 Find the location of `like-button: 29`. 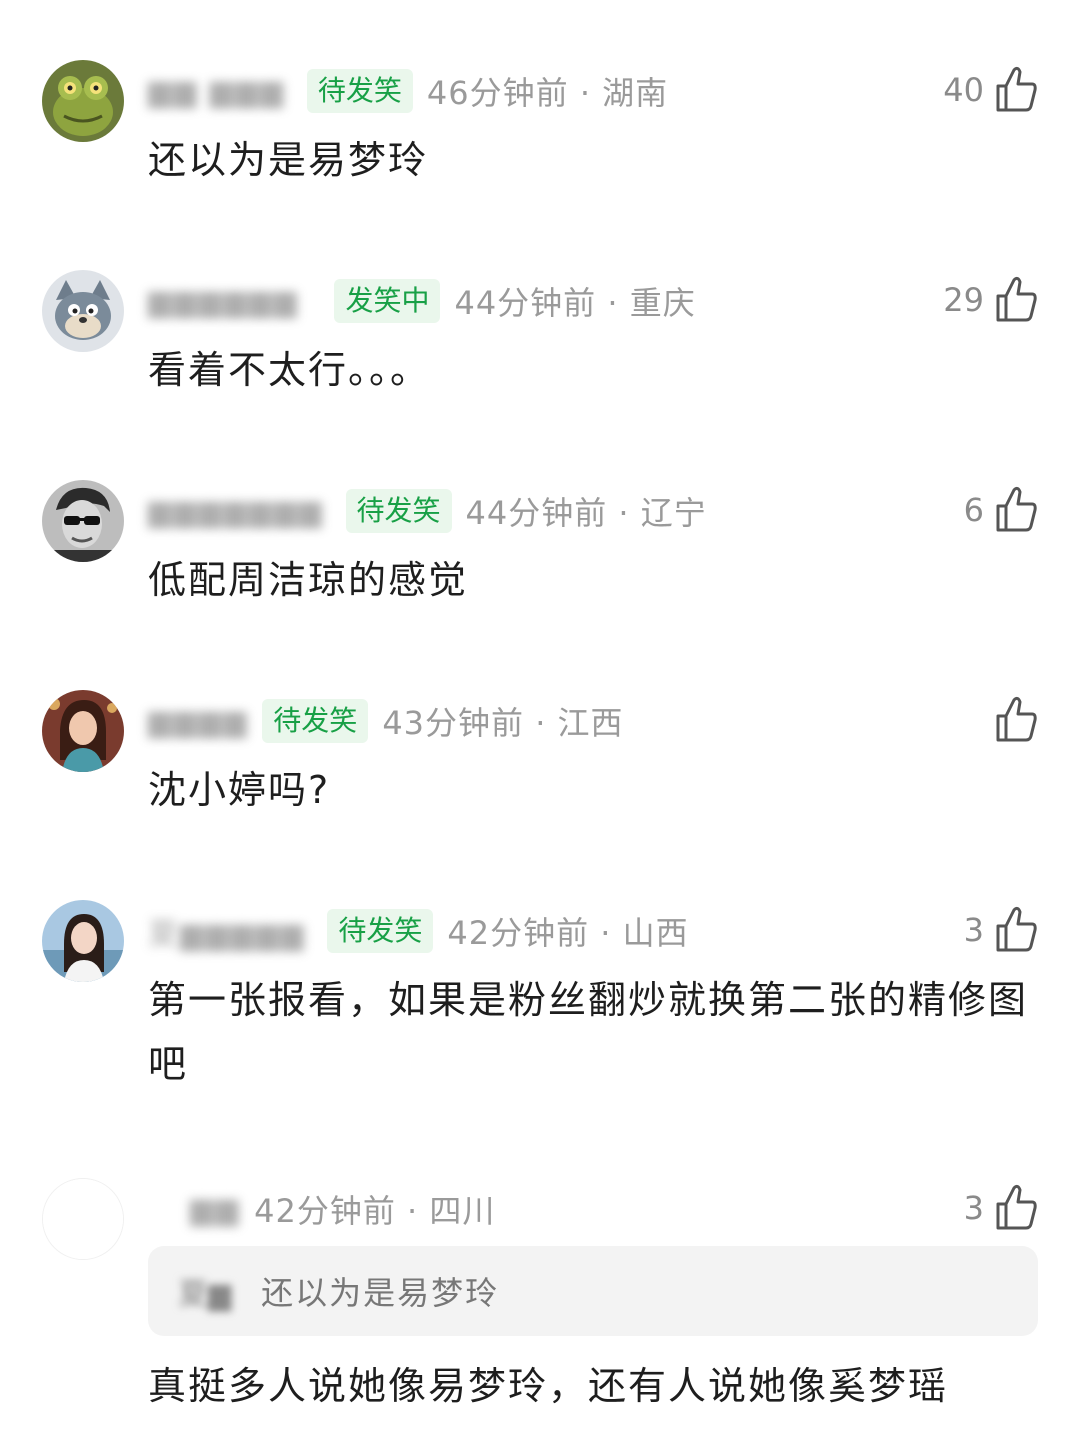

like-button: 29 is located at coordinates (991, 300).